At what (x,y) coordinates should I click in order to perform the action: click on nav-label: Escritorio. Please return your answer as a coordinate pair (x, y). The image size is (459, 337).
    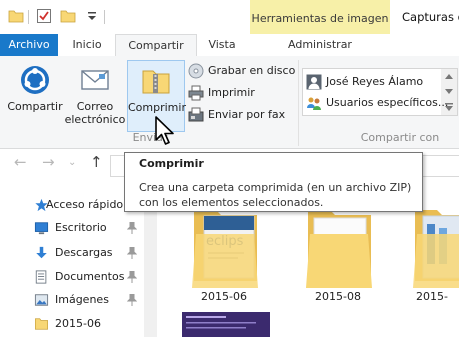
    Looking at the image, I should click on (81, 227).